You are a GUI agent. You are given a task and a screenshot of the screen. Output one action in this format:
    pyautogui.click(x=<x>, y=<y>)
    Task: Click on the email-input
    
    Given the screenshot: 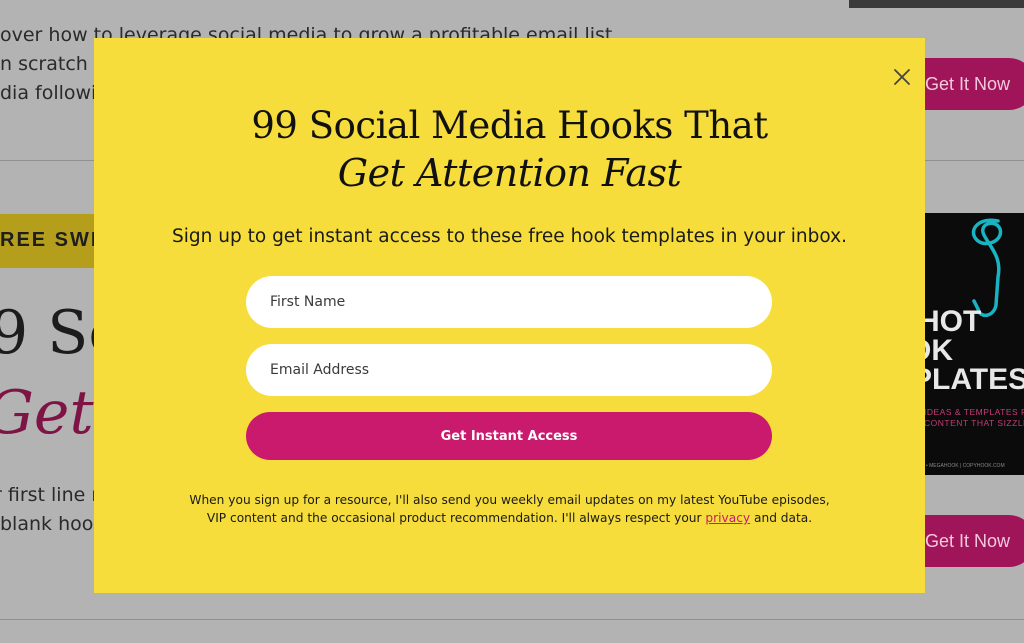 What is the action you would take?
    pyautogui.click(x=509, y=370)
    